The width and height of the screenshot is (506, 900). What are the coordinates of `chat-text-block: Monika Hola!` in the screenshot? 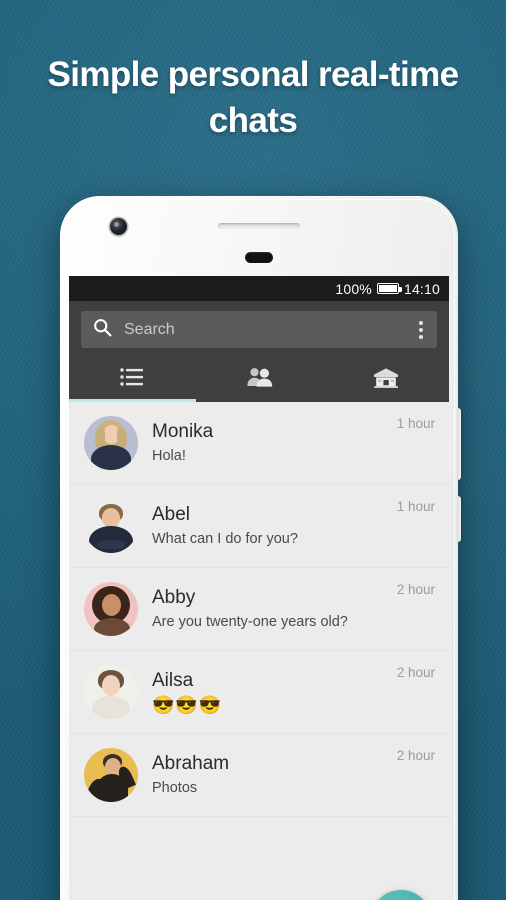 It's located at (267, 443).